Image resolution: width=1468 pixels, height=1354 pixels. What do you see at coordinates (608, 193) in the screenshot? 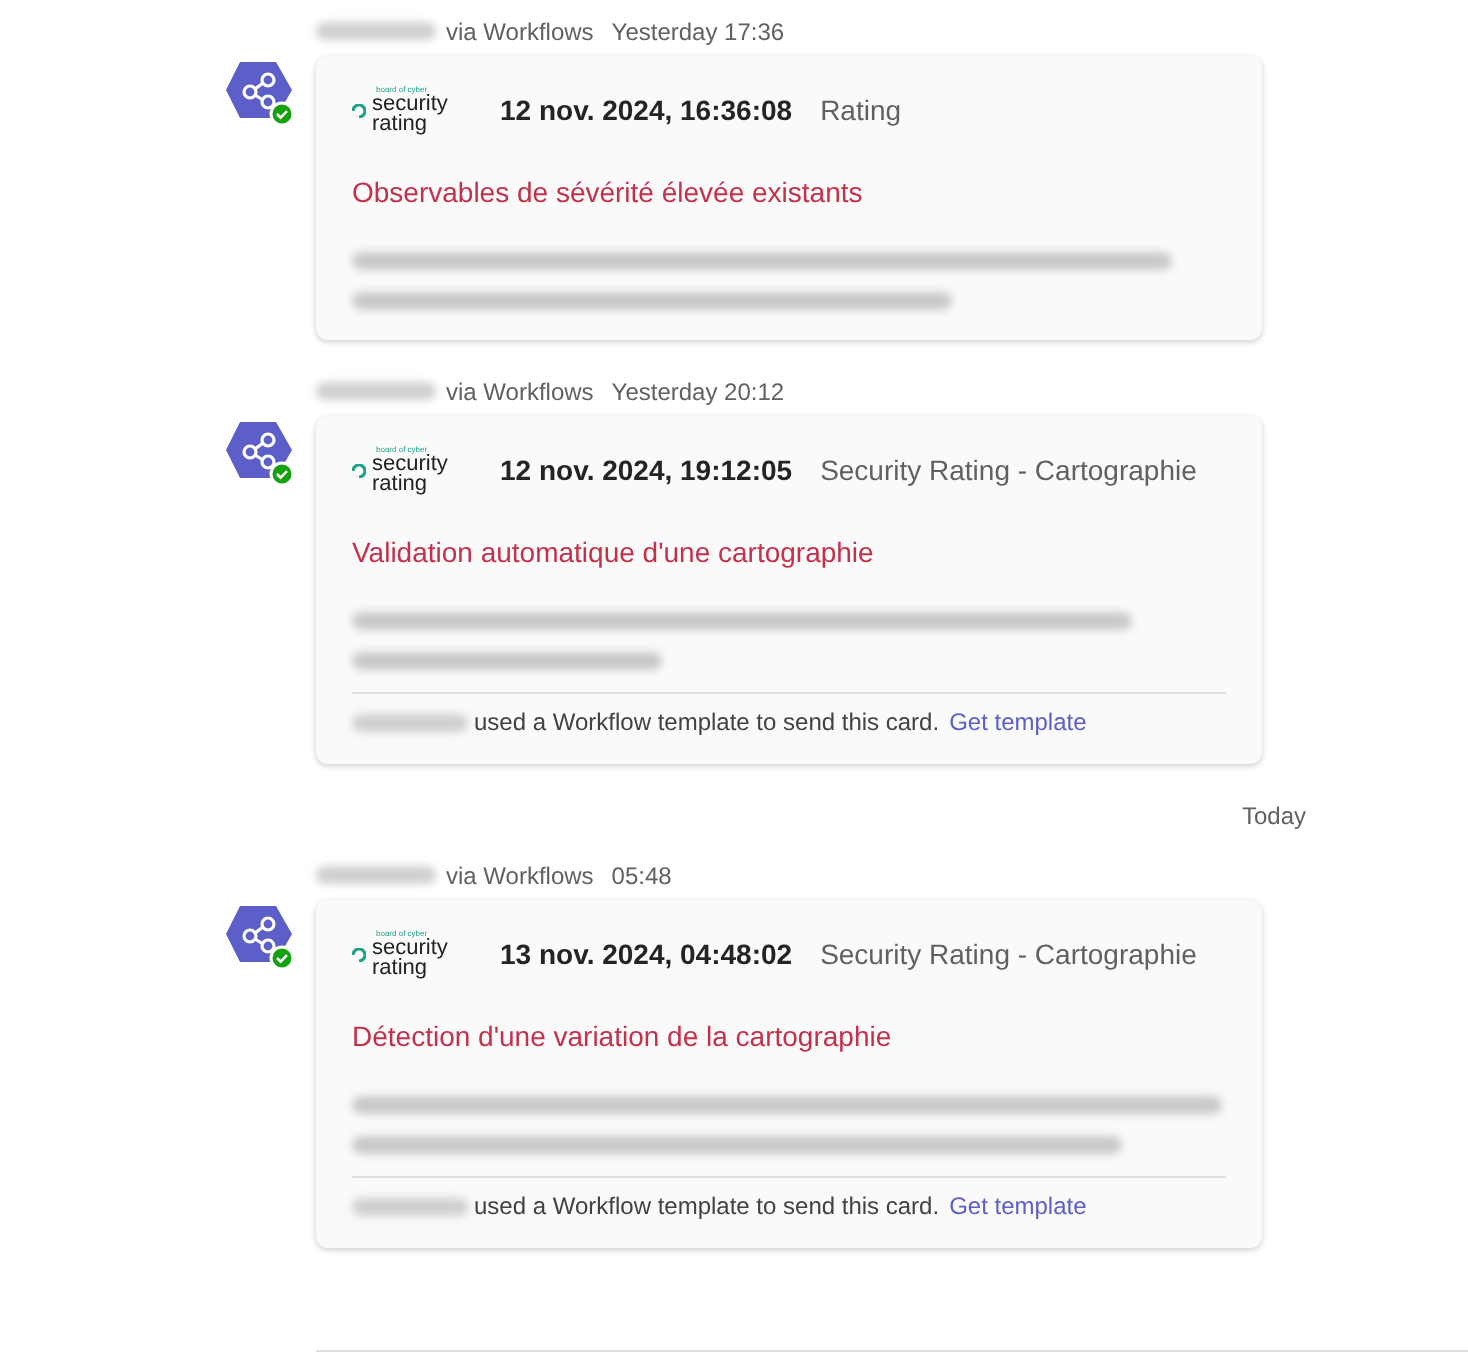
I see `card-title: Observables de sévérité élevée existants` at bounding box center [608, 193].